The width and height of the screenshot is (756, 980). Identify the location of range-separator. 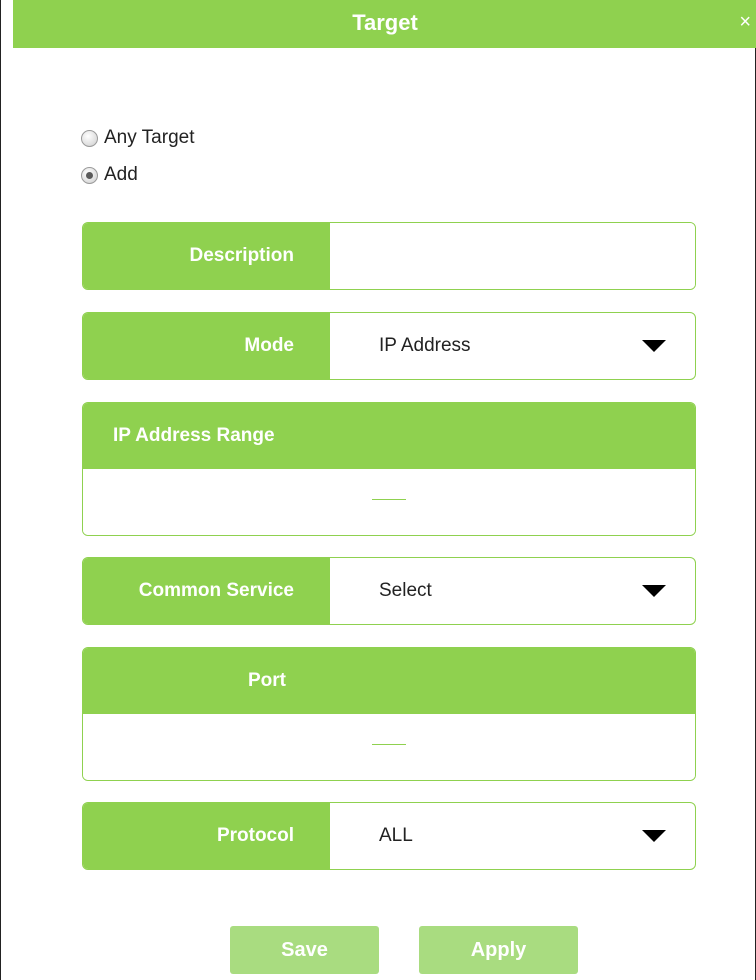
(389, 499).